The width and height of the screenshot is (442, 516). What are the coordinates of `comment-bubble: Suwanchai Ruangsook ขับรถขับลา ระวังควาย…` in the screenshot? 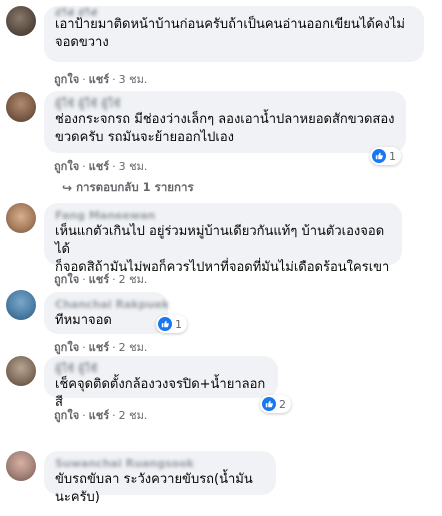 It's located at (160, 478).